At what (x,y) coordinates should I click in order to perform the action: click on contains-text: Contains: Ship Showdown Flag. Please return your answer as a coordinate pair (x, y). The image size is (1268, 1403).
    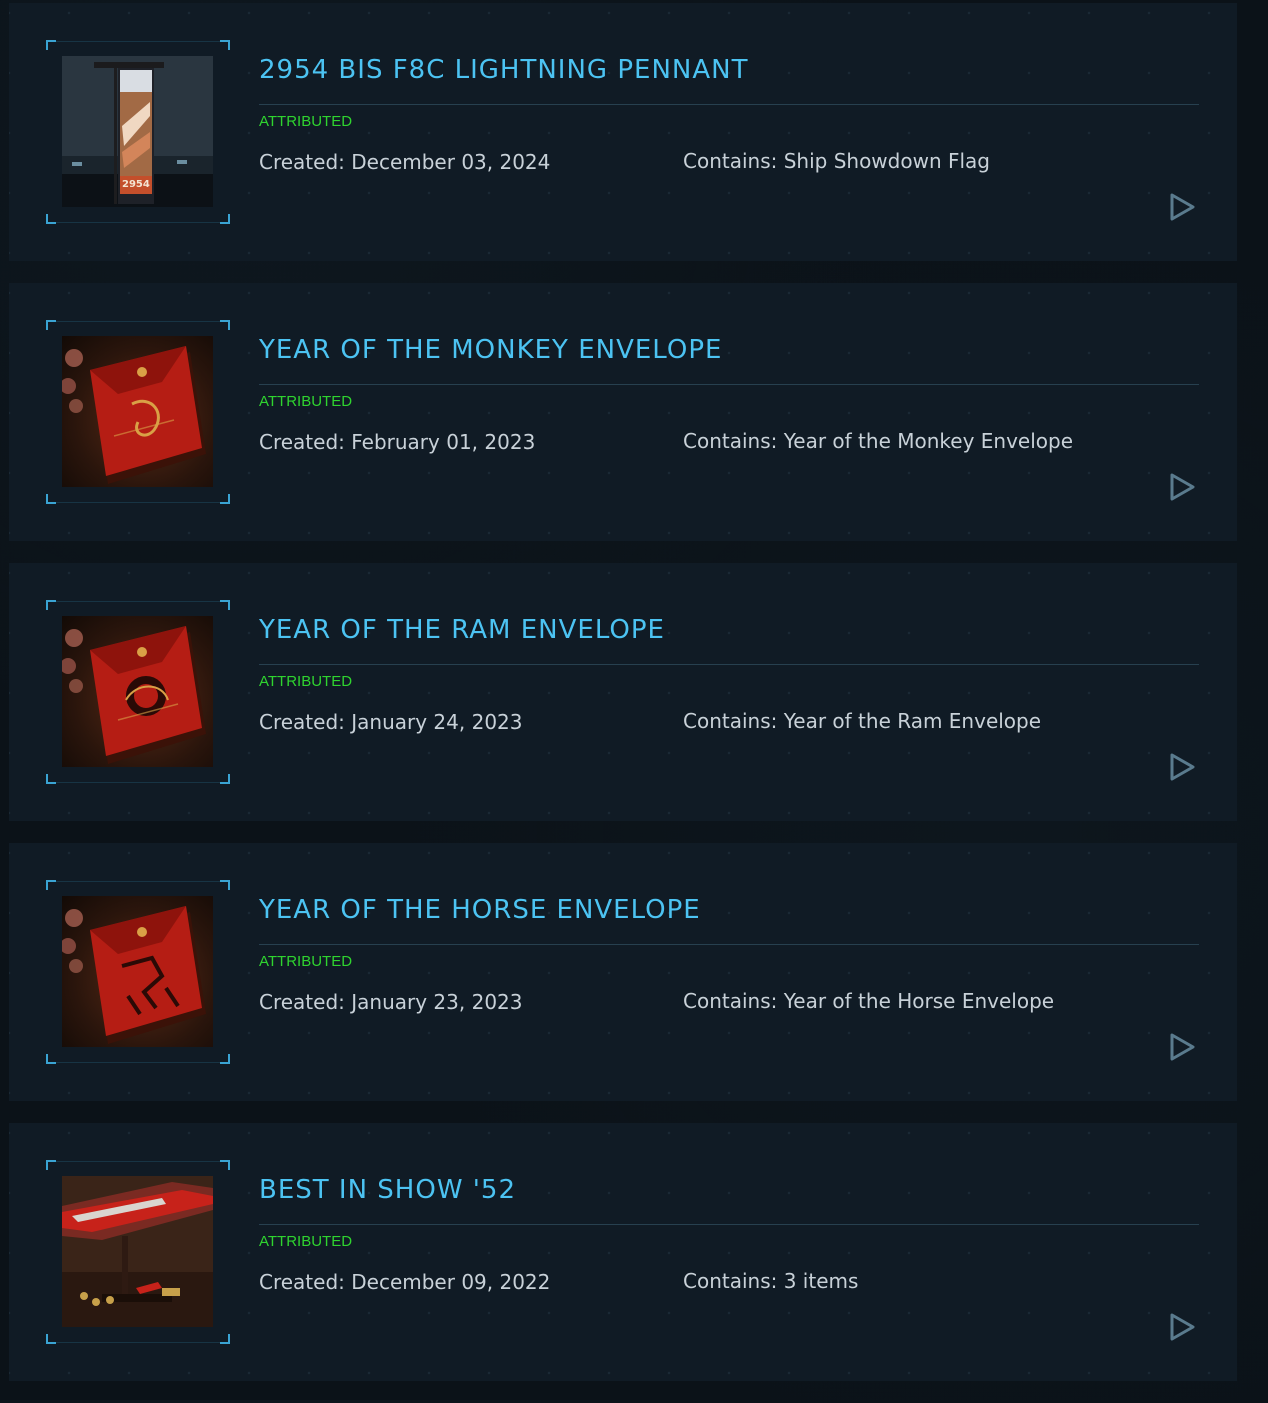
    Looking at the image, I should click on (837, 161).